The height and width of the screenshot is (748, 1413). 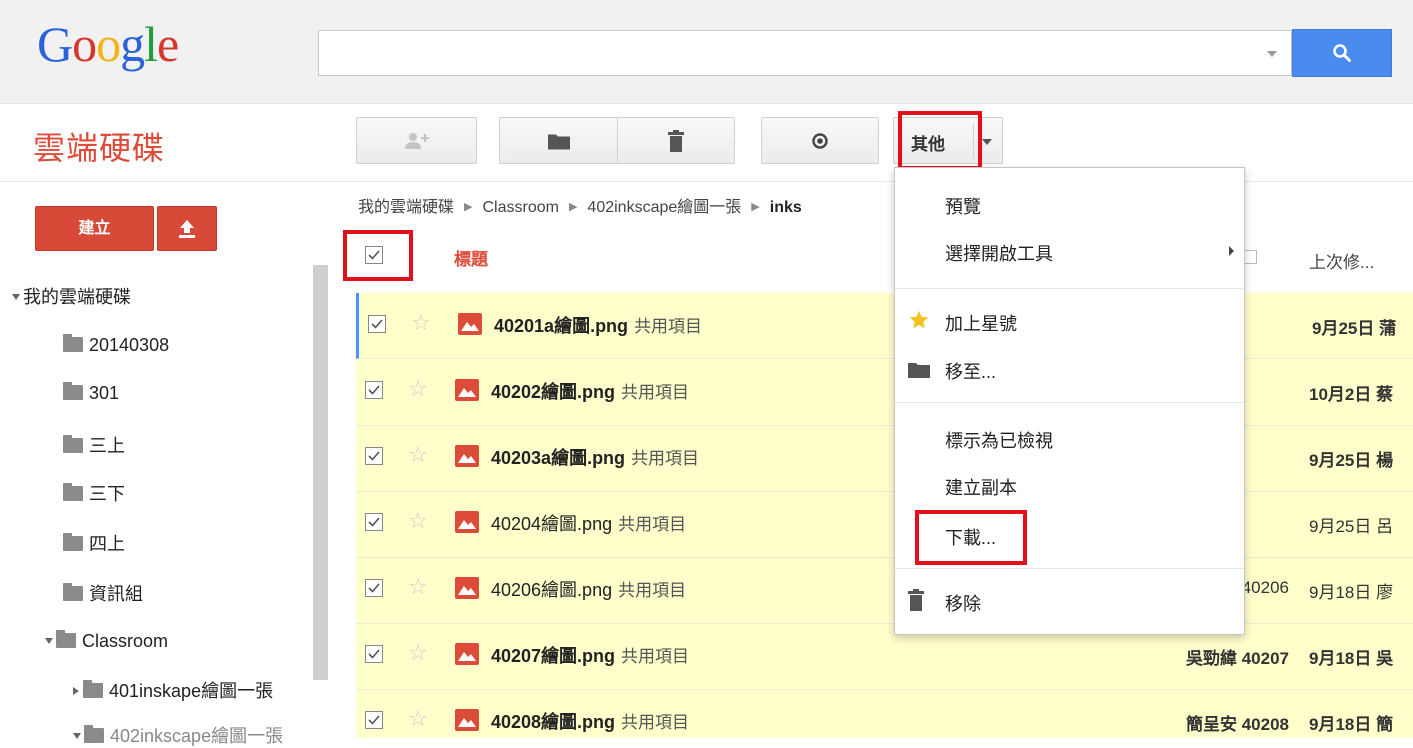 I want to click on preview-button, so click(x=820, y=140).